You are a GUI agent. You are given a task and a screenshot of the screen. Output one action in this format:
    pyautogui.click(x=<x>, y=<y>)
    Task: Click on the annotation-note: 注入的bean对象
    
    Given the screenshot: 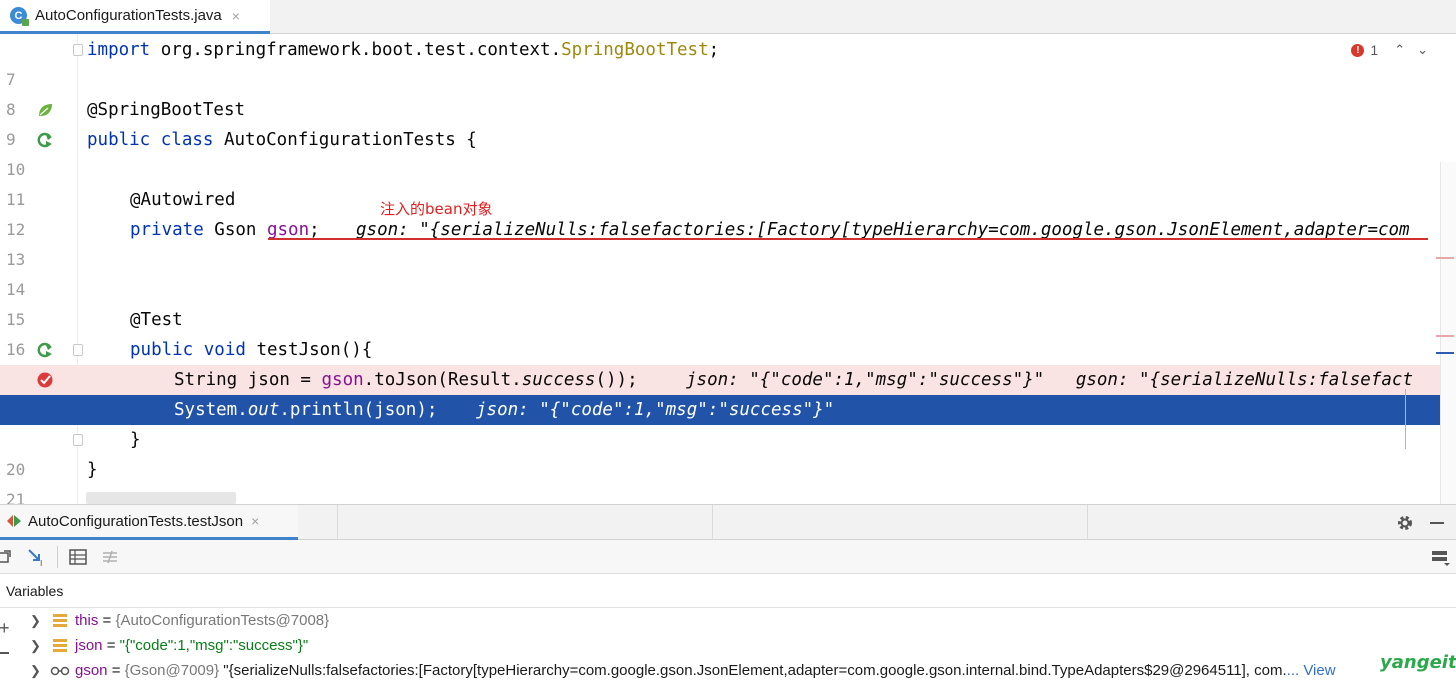 What is the action you would take?
    pyautogui.click(x=436, y=209)
    